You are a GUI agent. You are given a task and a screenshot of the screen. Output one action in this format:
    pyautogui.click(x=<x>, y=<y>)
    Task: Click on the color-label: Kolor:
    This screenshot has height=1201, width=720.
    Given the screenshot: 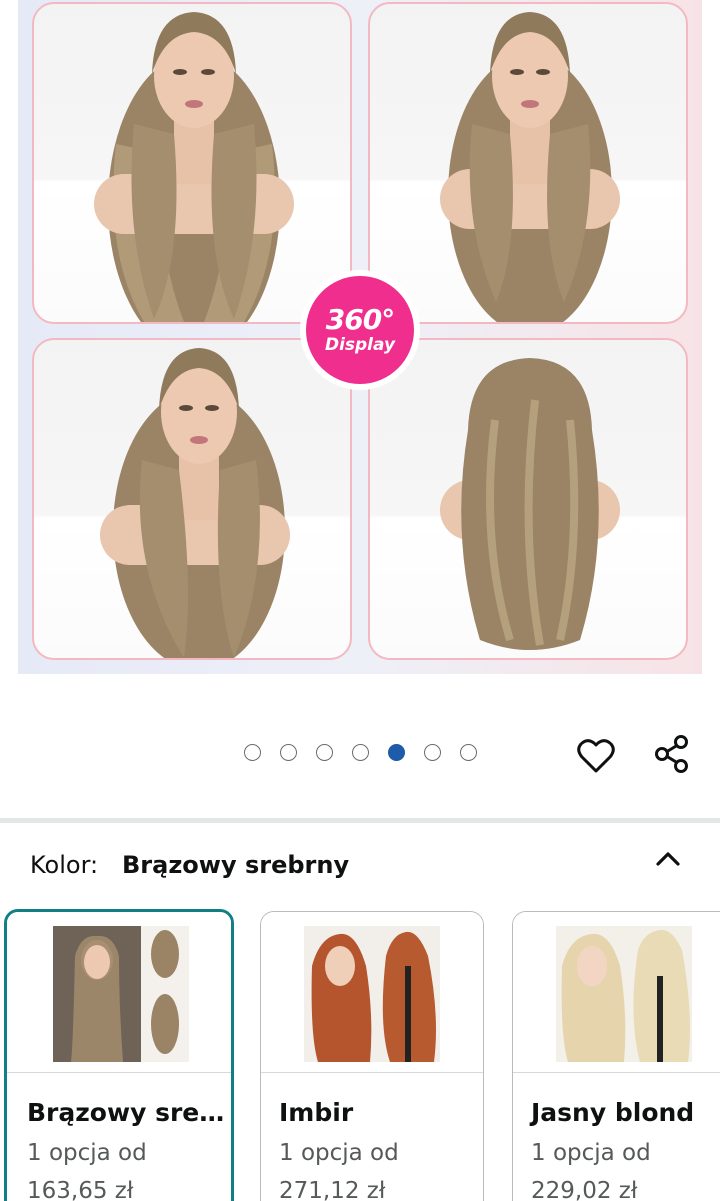 What is the action you would take?
    pyautogui.click(x=64, y=865)
    